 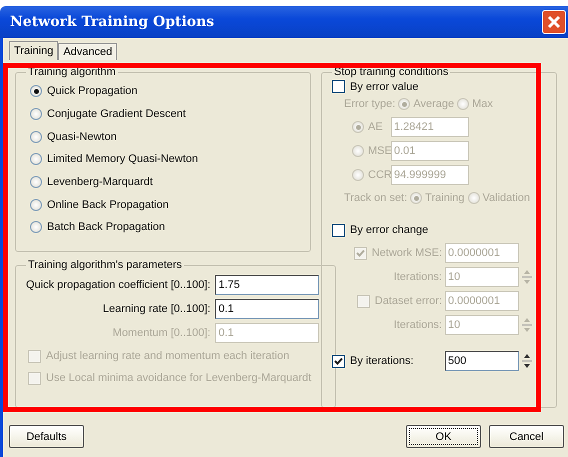 What do you see at coordinates (526, 436) in the screenshot?
I see `dialog-button: Cancel` at bounding box center [526, 436].